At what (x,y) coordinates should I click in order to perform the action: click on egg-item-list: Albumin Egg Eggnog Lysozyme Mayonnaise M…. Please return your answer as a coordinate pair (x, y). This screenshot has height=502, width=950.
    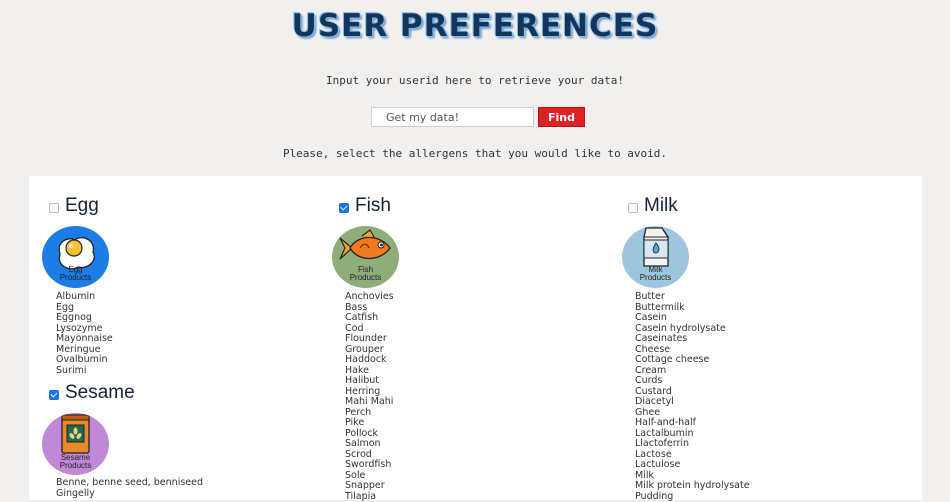
    Looking at the image, I should click on (84, 334).